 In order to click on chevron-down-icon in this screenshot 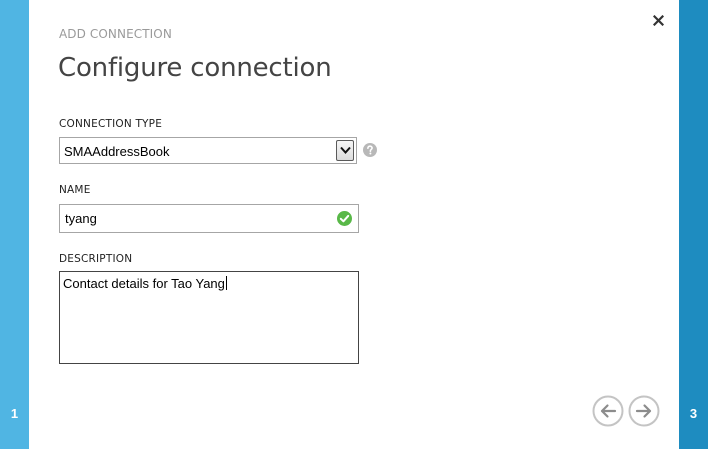, I will do `click(345, 150)`.